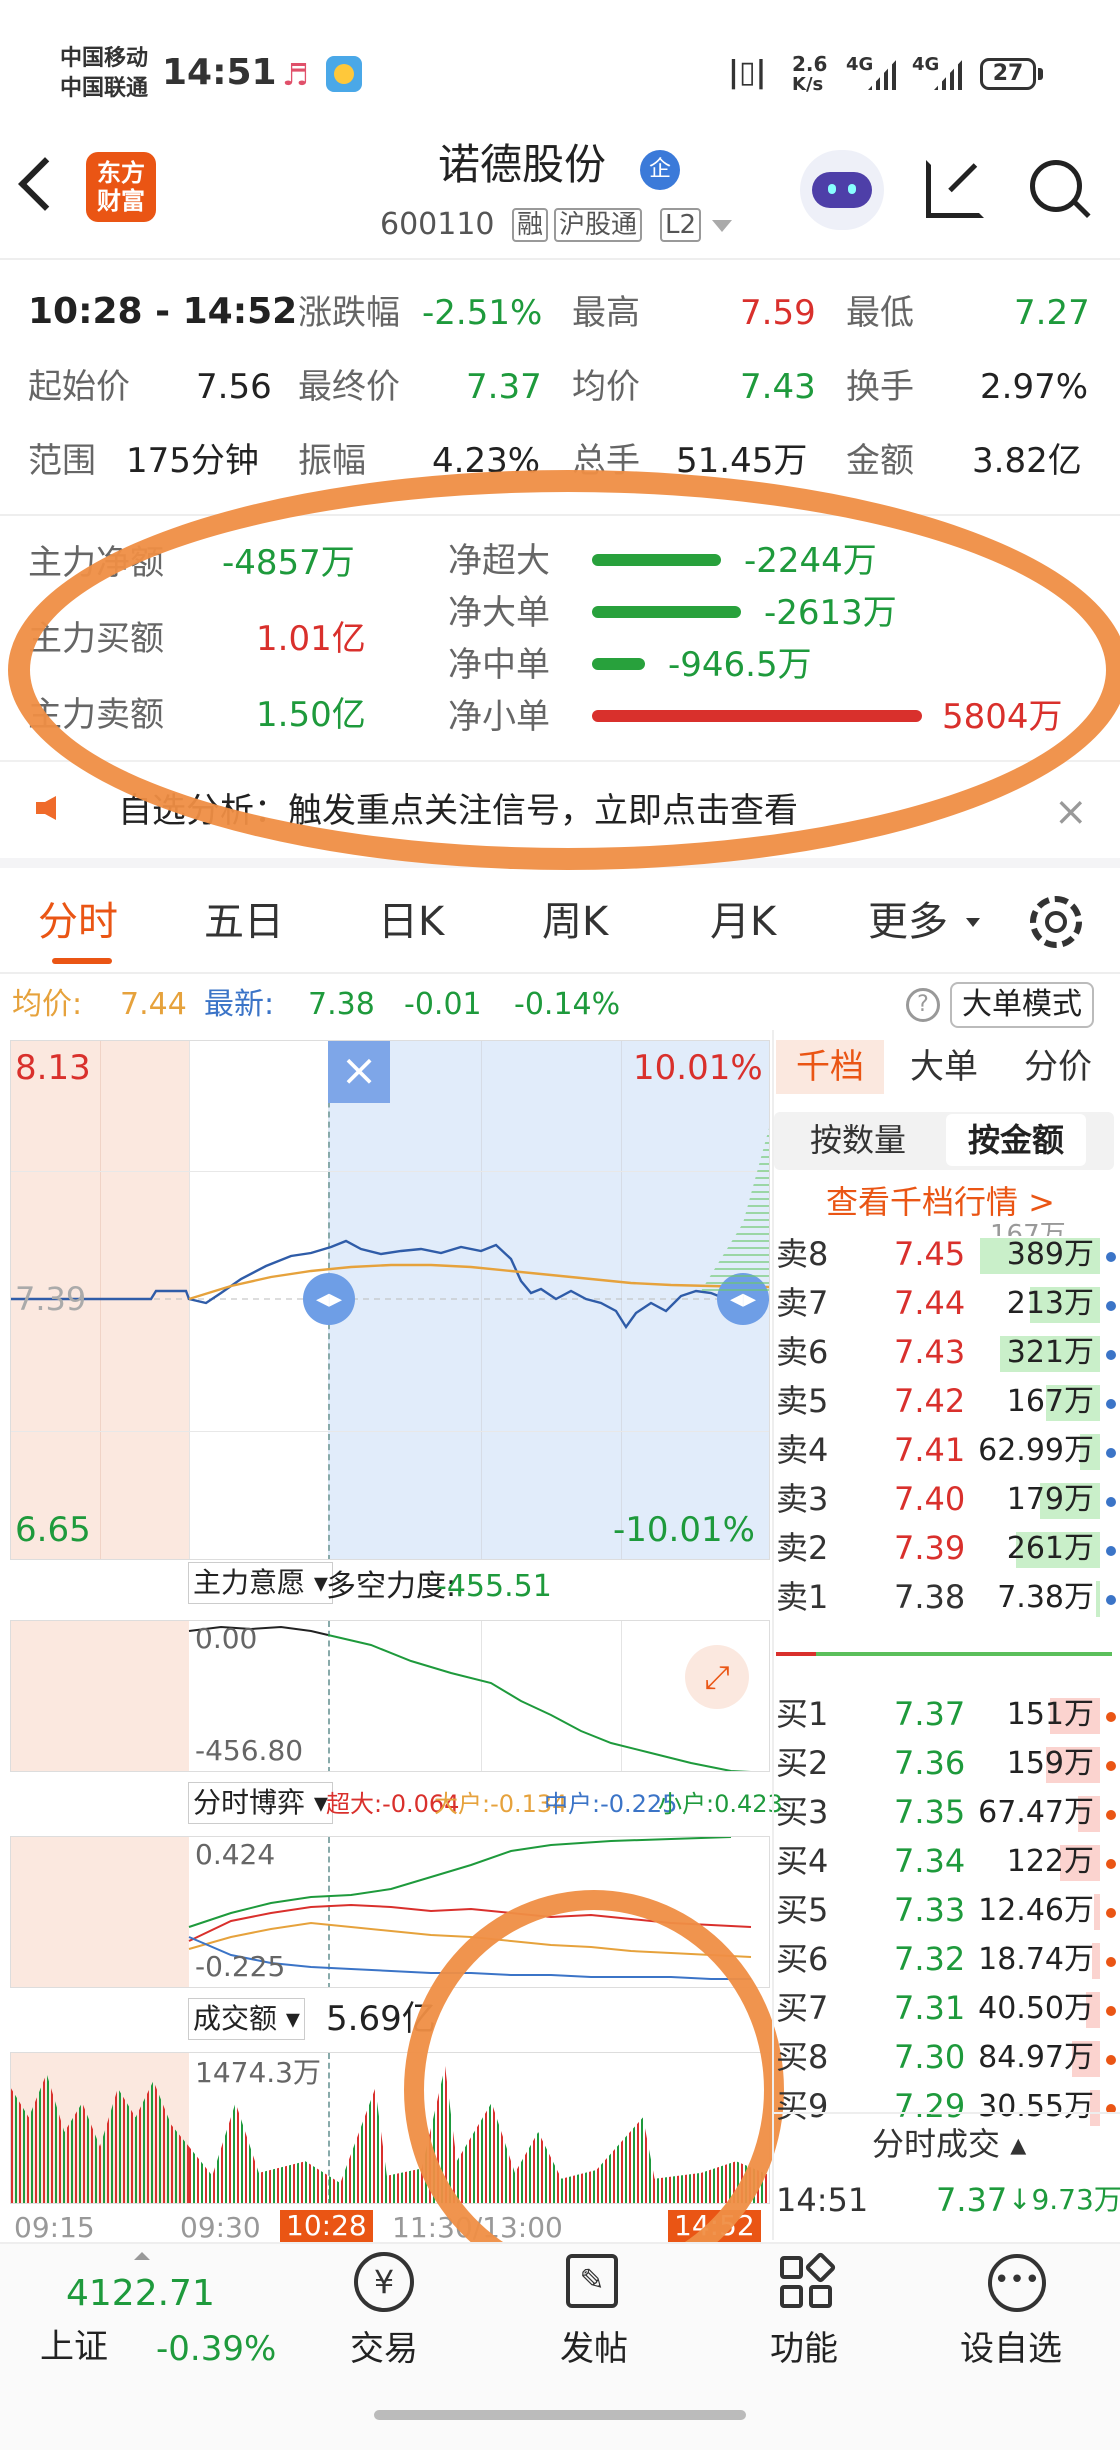 This screenshot has width=1120, height=2450. What do you see at coordinates (443, 1004) in the screenshot?
I see `last-change: -0.01` at bounding box center [443, 1004].